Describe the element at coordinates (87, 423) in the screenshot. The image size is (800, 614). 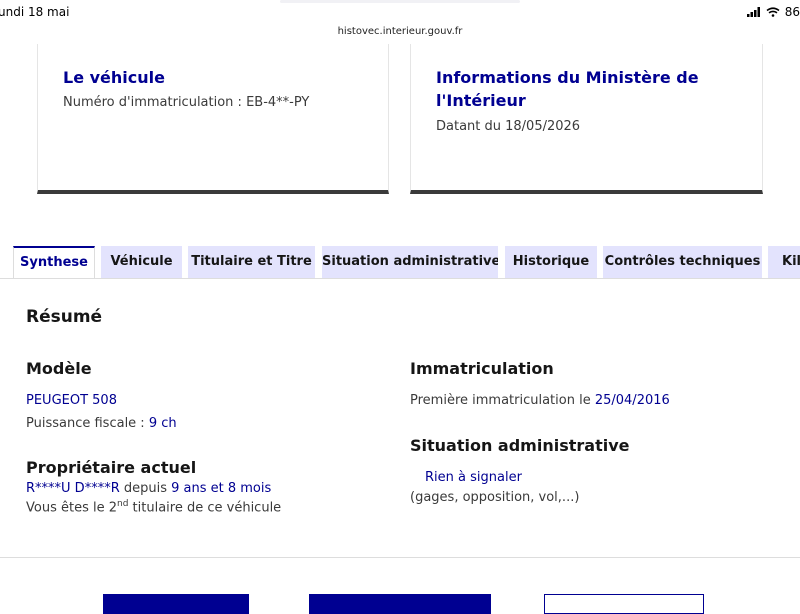
I see `fiscal-label: Puissance fiscale :` at that location.